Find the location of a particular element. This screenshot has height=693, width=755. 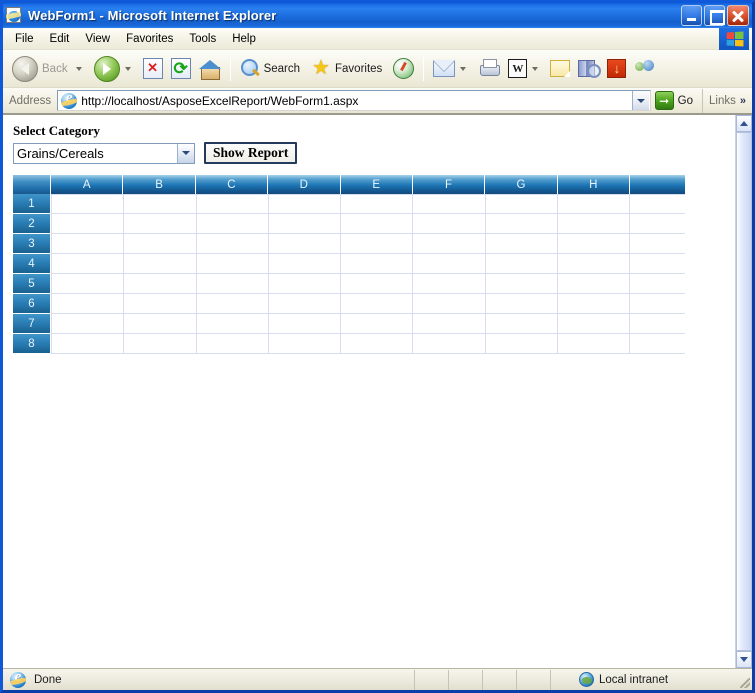

grid-cell-d4 is located at coordinates (304, 264).